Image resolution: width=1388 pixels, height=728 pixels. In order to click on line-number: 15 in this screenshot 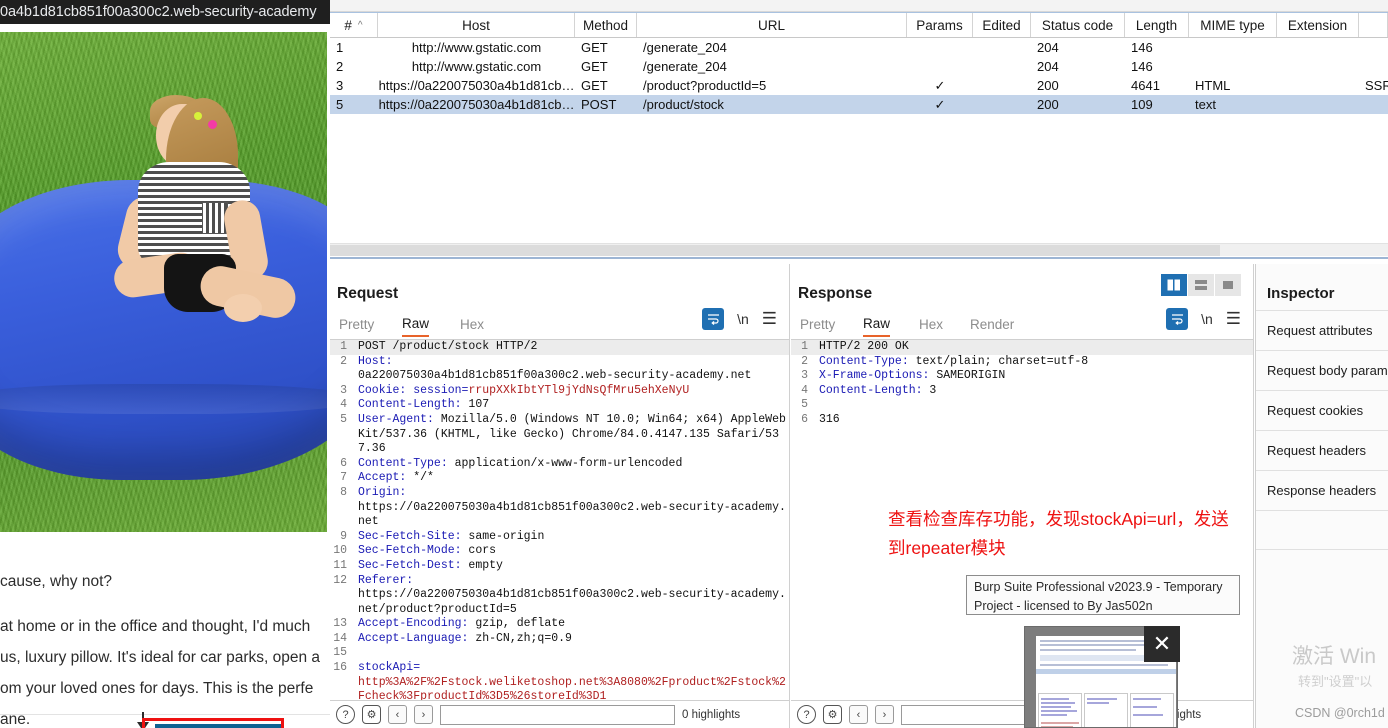, I will do `click(340, 653)`.